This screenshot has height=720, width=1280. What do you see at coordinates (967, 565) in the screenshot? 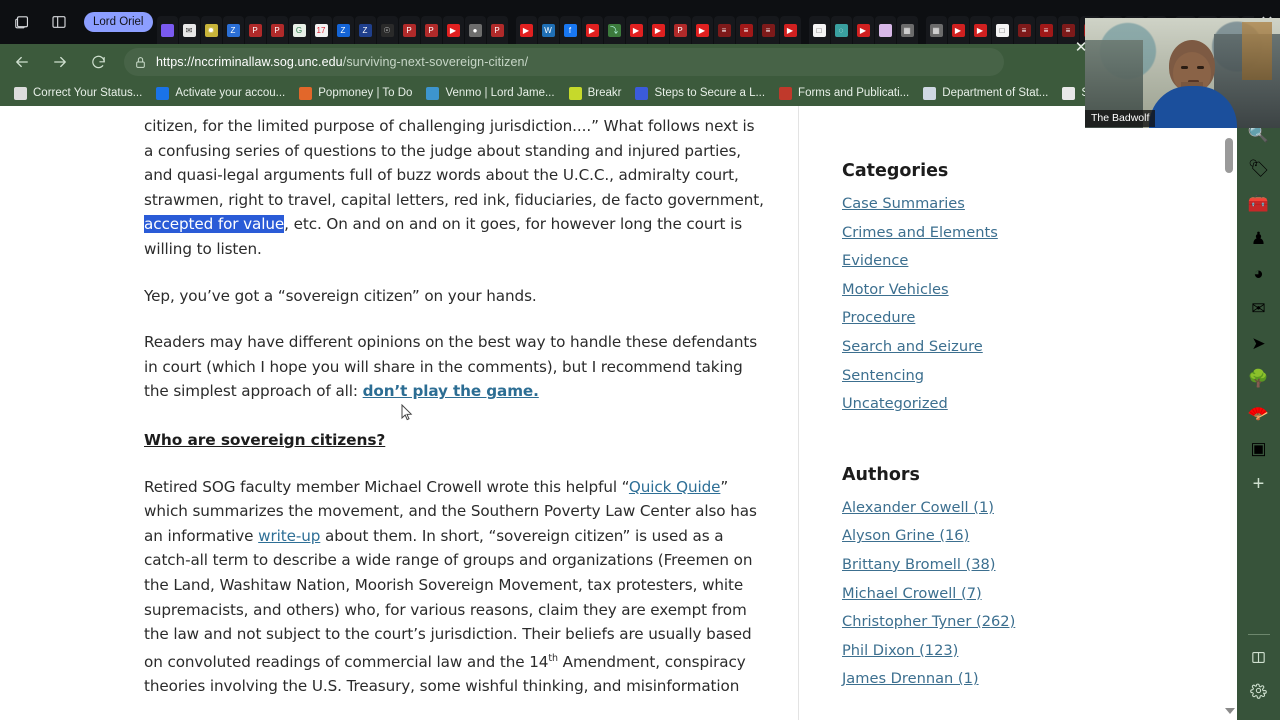
I see `author-link: Brittany Bromell (38)` at bounding box center [967, 565].